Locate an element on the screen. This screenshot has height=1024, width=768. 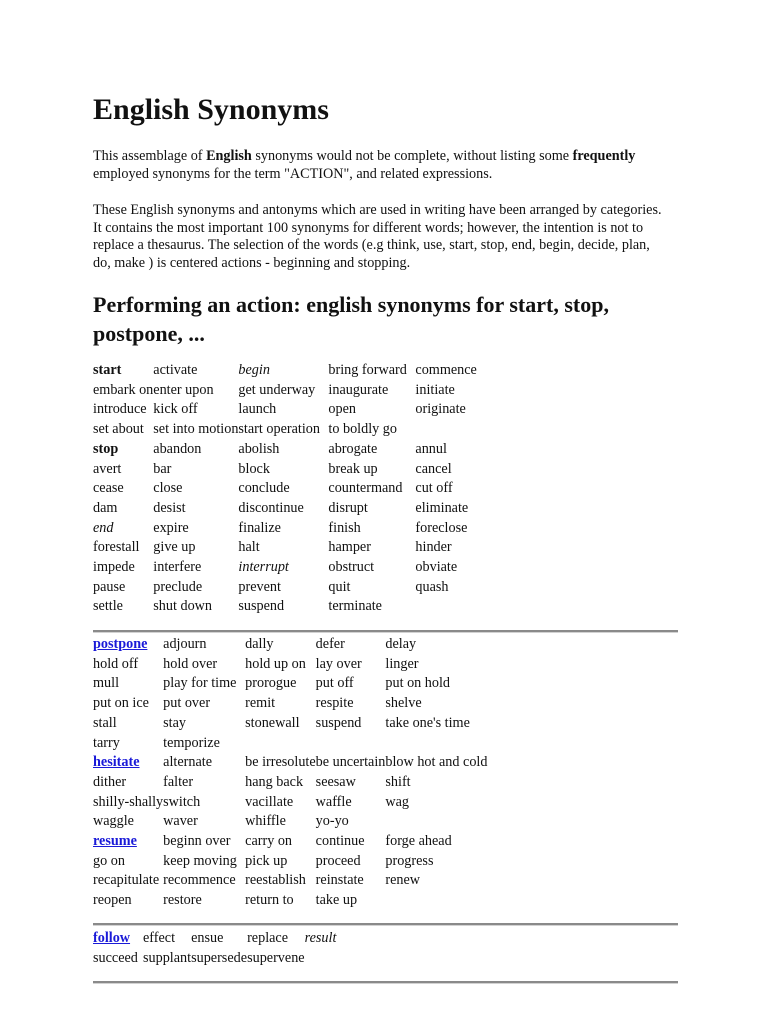
synonym-word: tarry is located at coordinates (106, 742).